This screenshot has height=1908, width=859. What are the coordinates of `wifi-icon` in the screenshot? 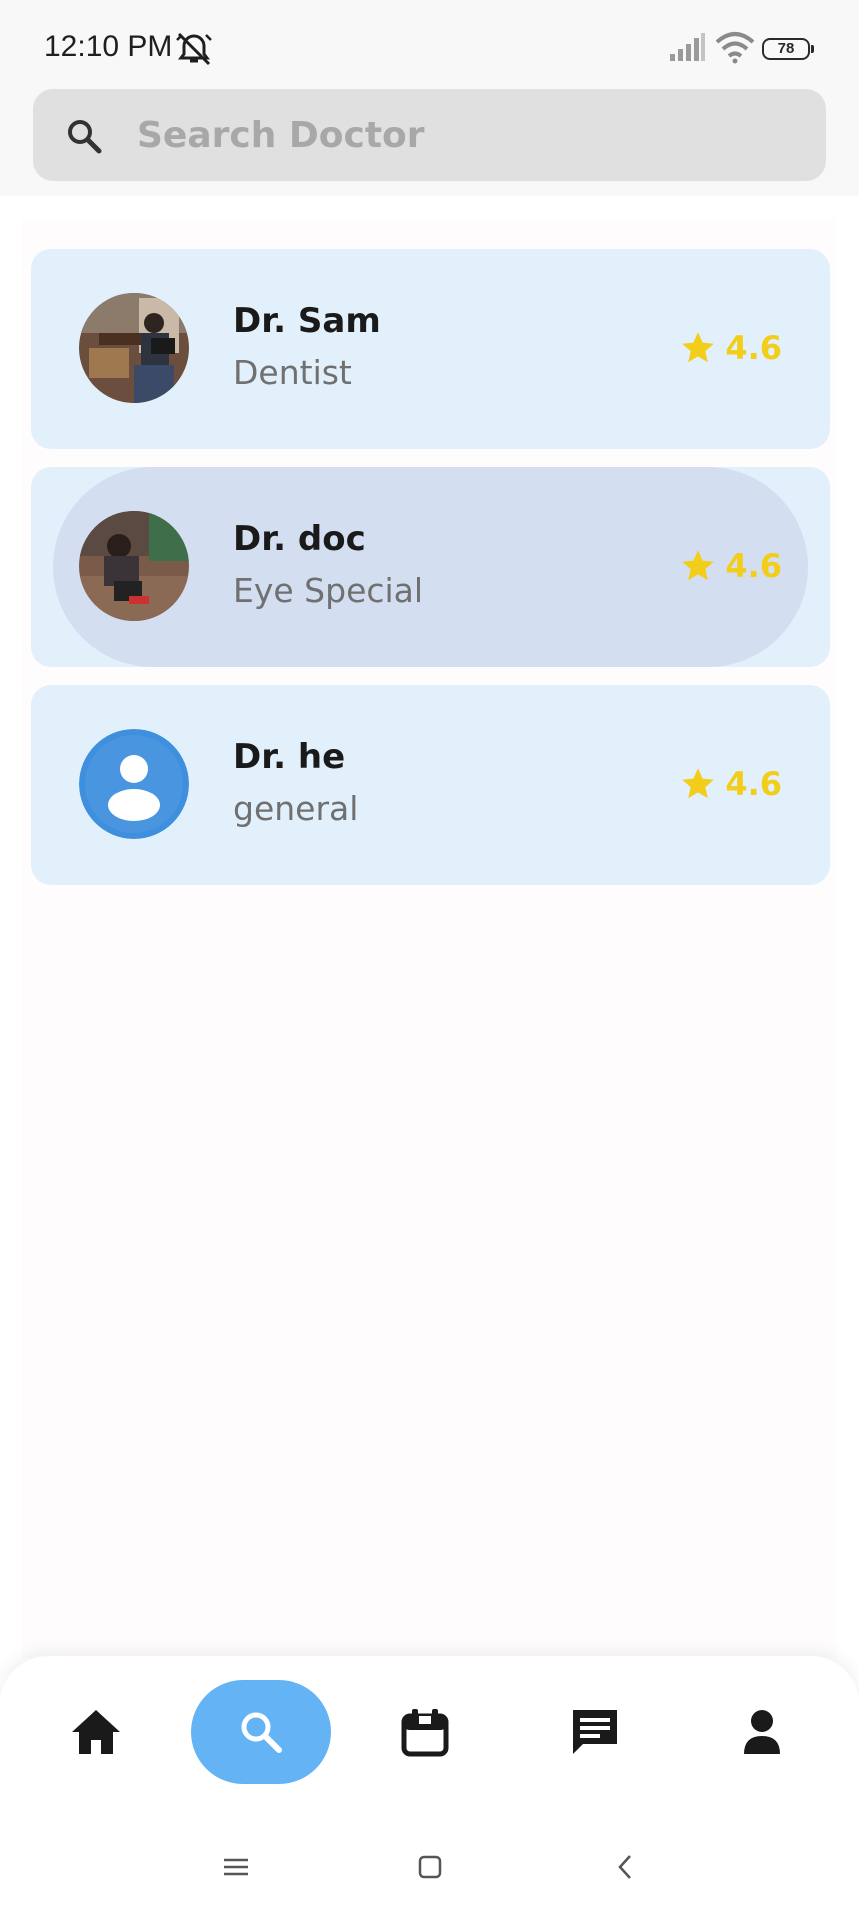 It's located at (735, 48).